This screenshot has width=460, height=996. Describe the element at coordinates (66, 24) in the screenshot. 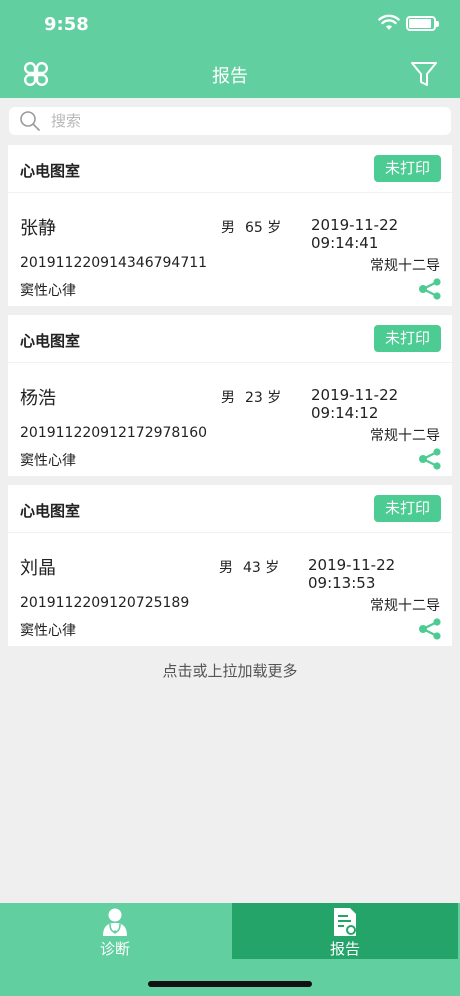

I see `status-time: 9:58` at that location.